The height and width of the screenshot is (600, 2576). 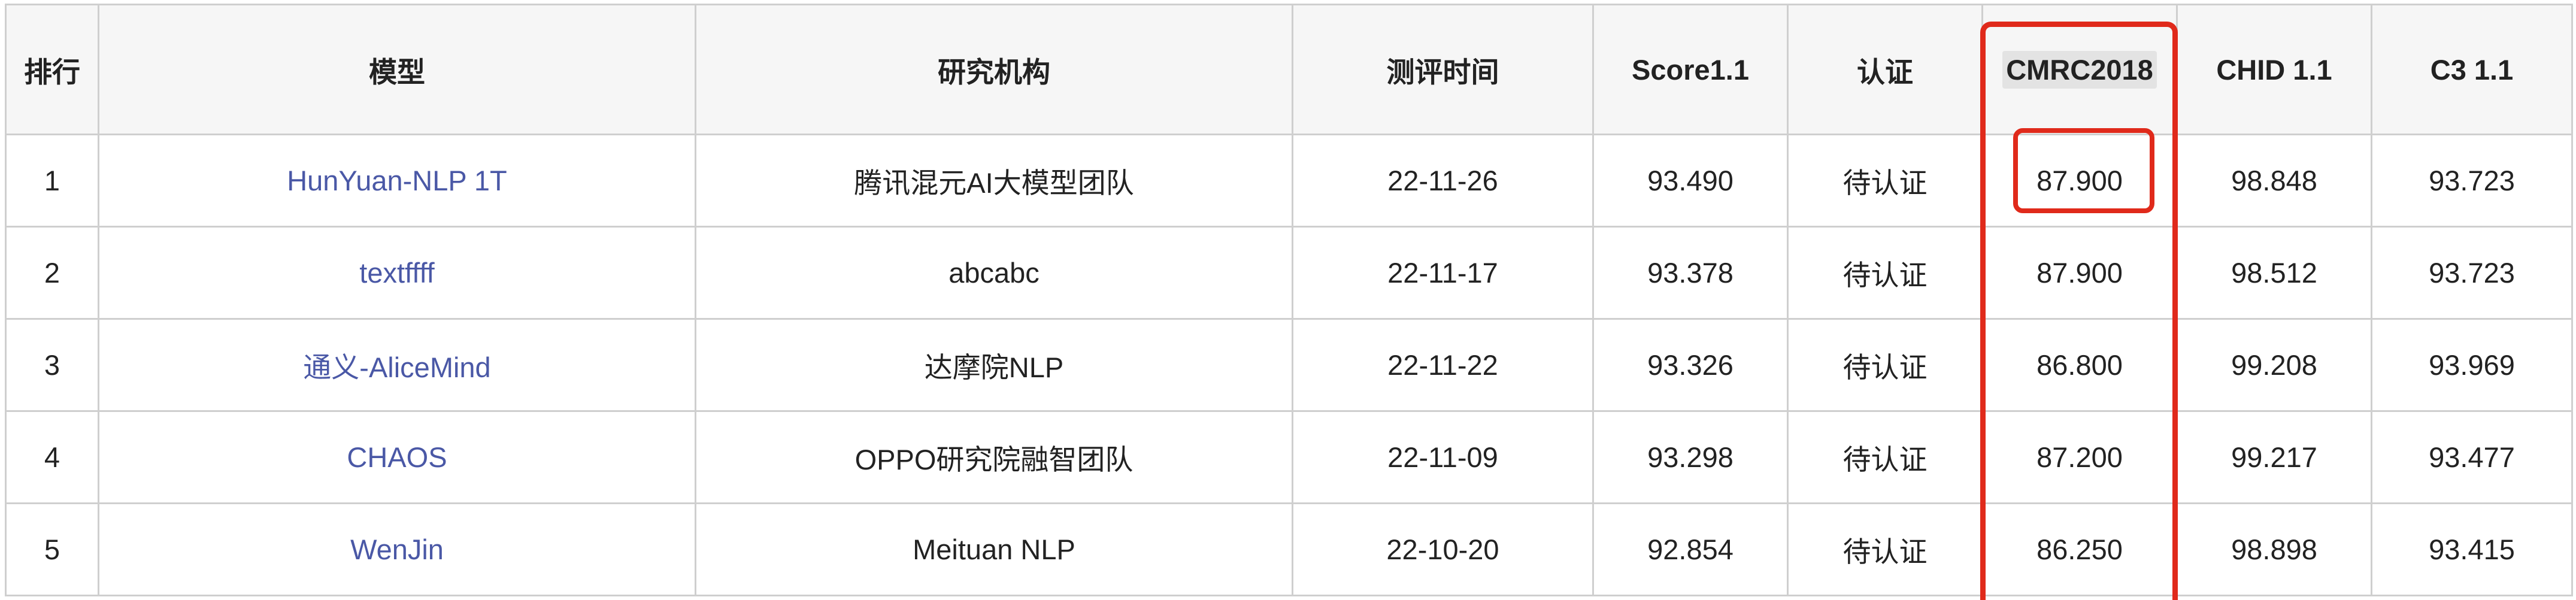 What do you see at coordinates (2274, 549) in the screenshot?
I see `chid-cell: 98.898` at bounding box center [2274, 549].